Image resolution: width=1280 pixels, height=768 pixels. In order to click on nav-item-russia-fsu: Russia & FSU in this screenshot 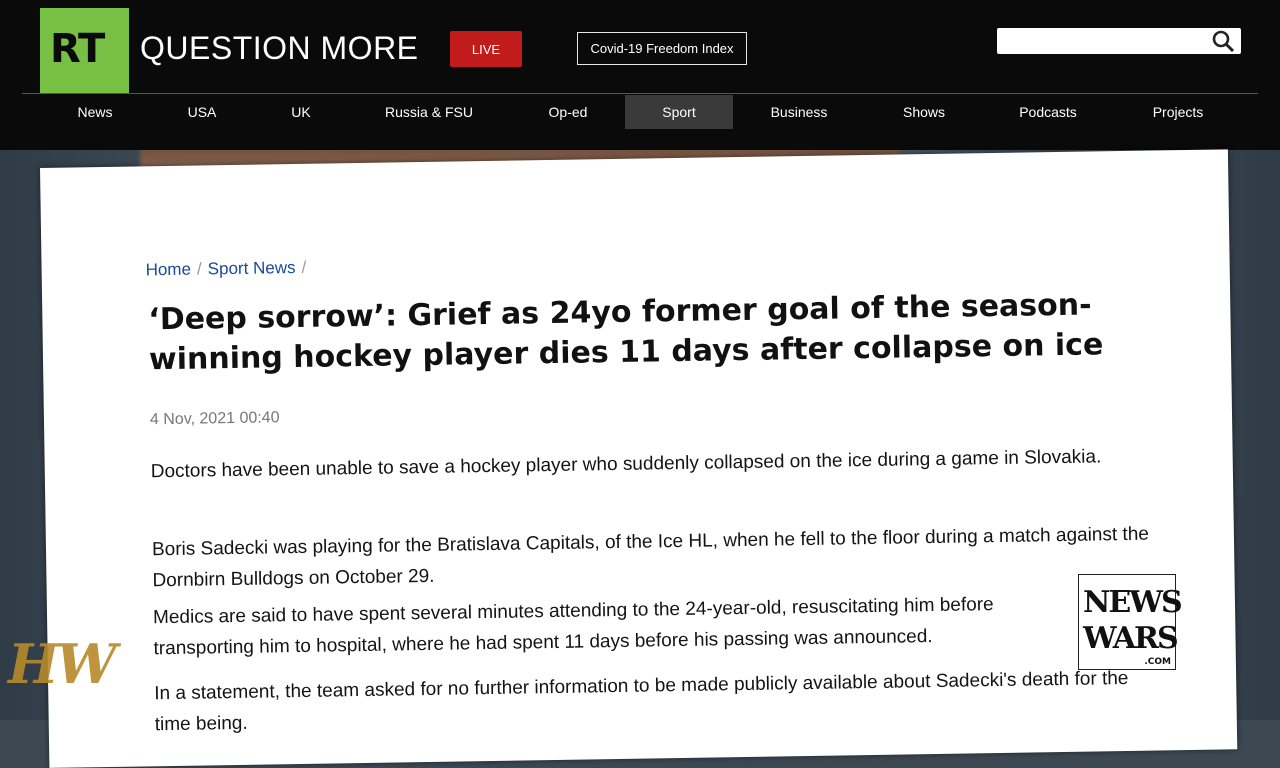, I will do `click(429, 112)`.